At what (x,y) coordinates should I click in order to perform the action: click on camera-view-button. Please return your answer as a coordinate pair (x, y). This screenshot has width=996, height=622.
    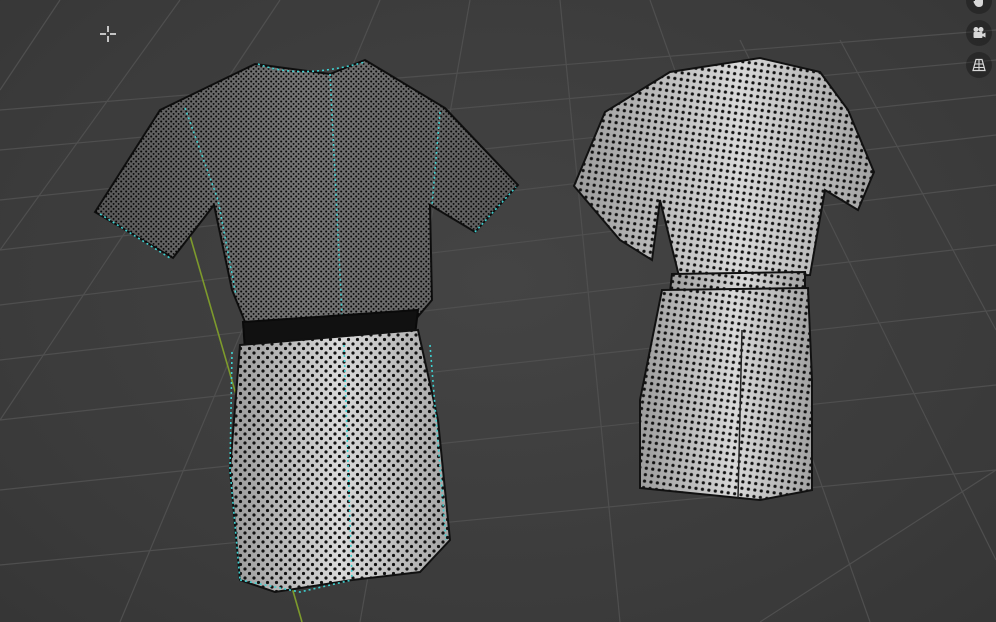
    Looking at the image, I should click on (979, 33).